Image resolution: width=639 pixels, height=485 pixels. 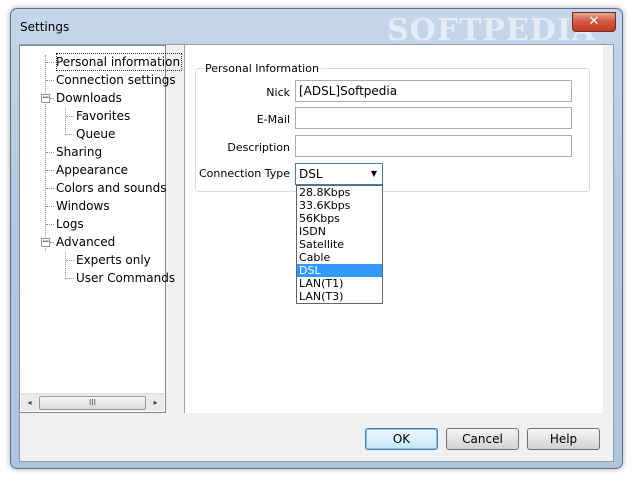 What do you see at coordinates (401, 439) in the screenshot?
I see `ok-button: OK` at bounding box center [401, 439].